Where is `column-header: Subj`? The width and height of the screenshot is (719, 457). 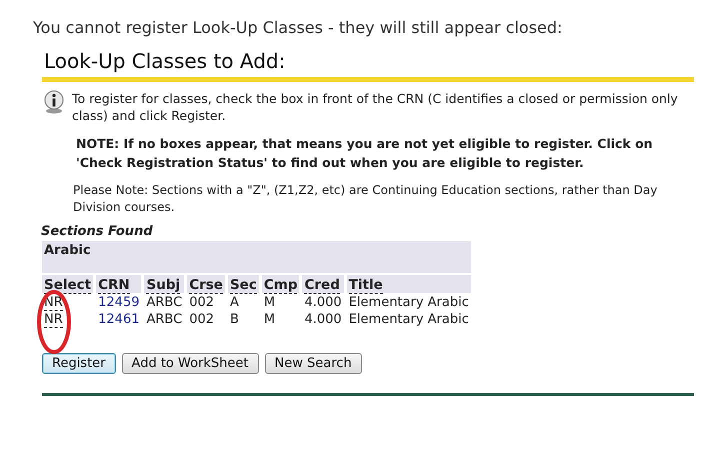
column-header: Subj is located at coordinates (163, 285).